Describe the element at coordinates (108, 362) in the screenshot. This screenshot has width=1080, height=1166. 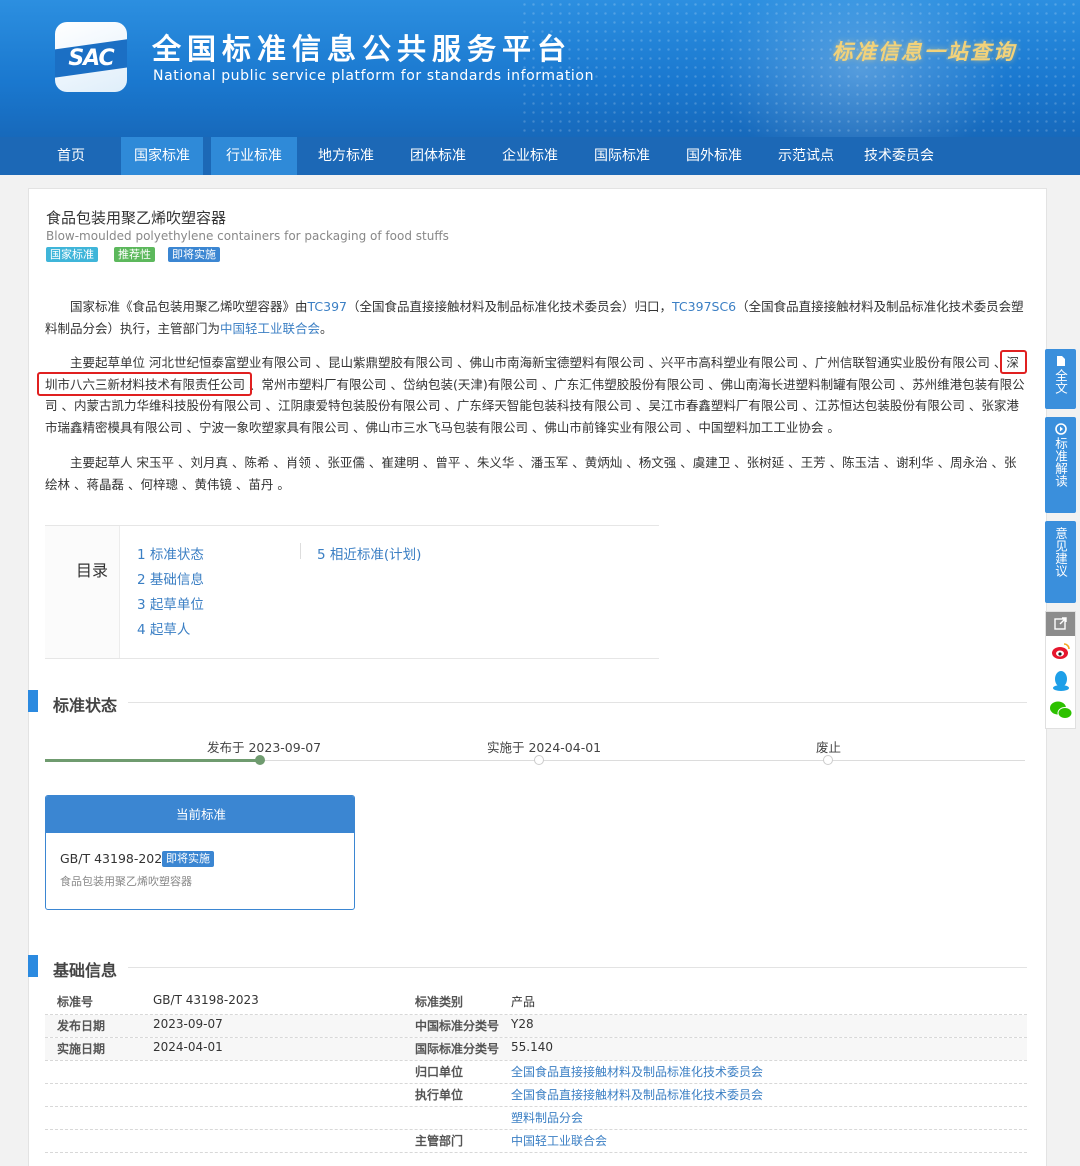
I see `units-label: 主要起草单位` at that location.